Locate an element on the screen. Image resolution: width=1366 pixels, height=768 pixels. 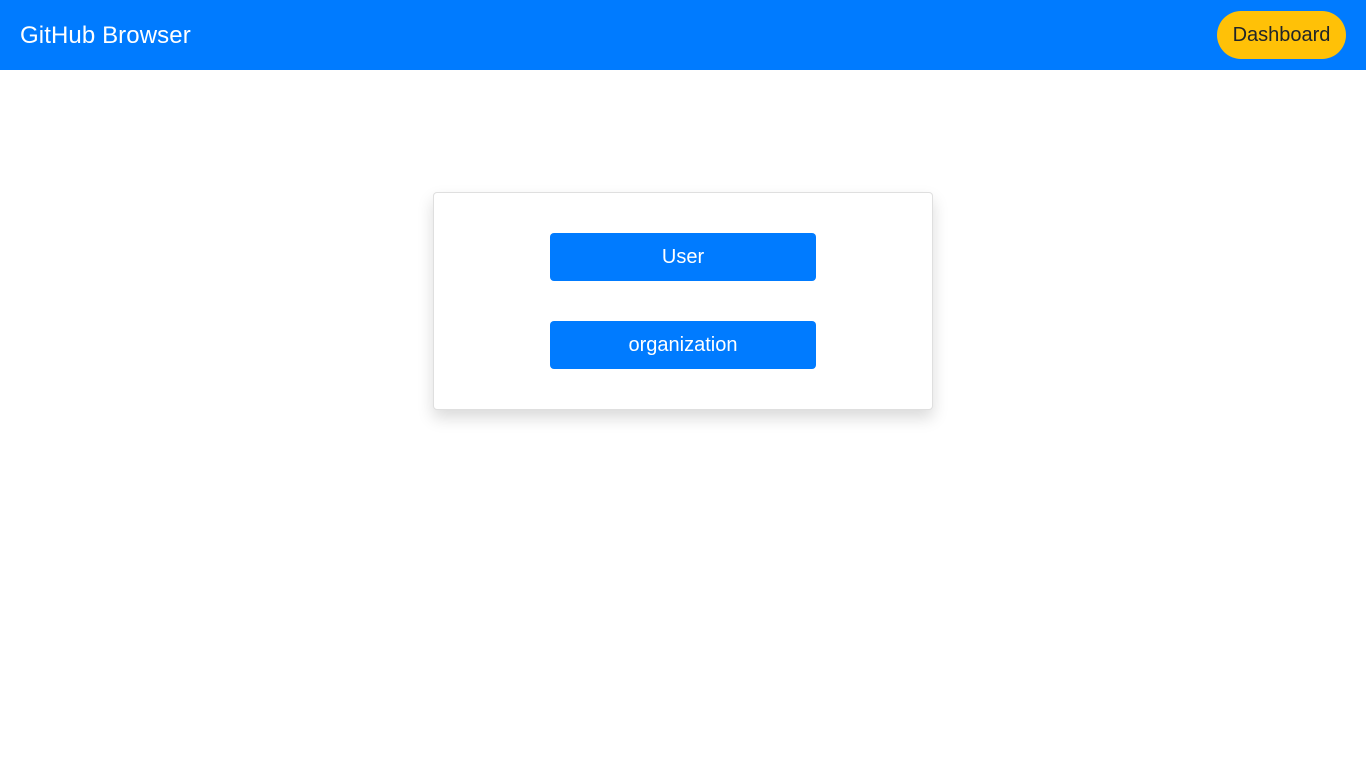
organization-button: organization is located at coordinates (683, 345).